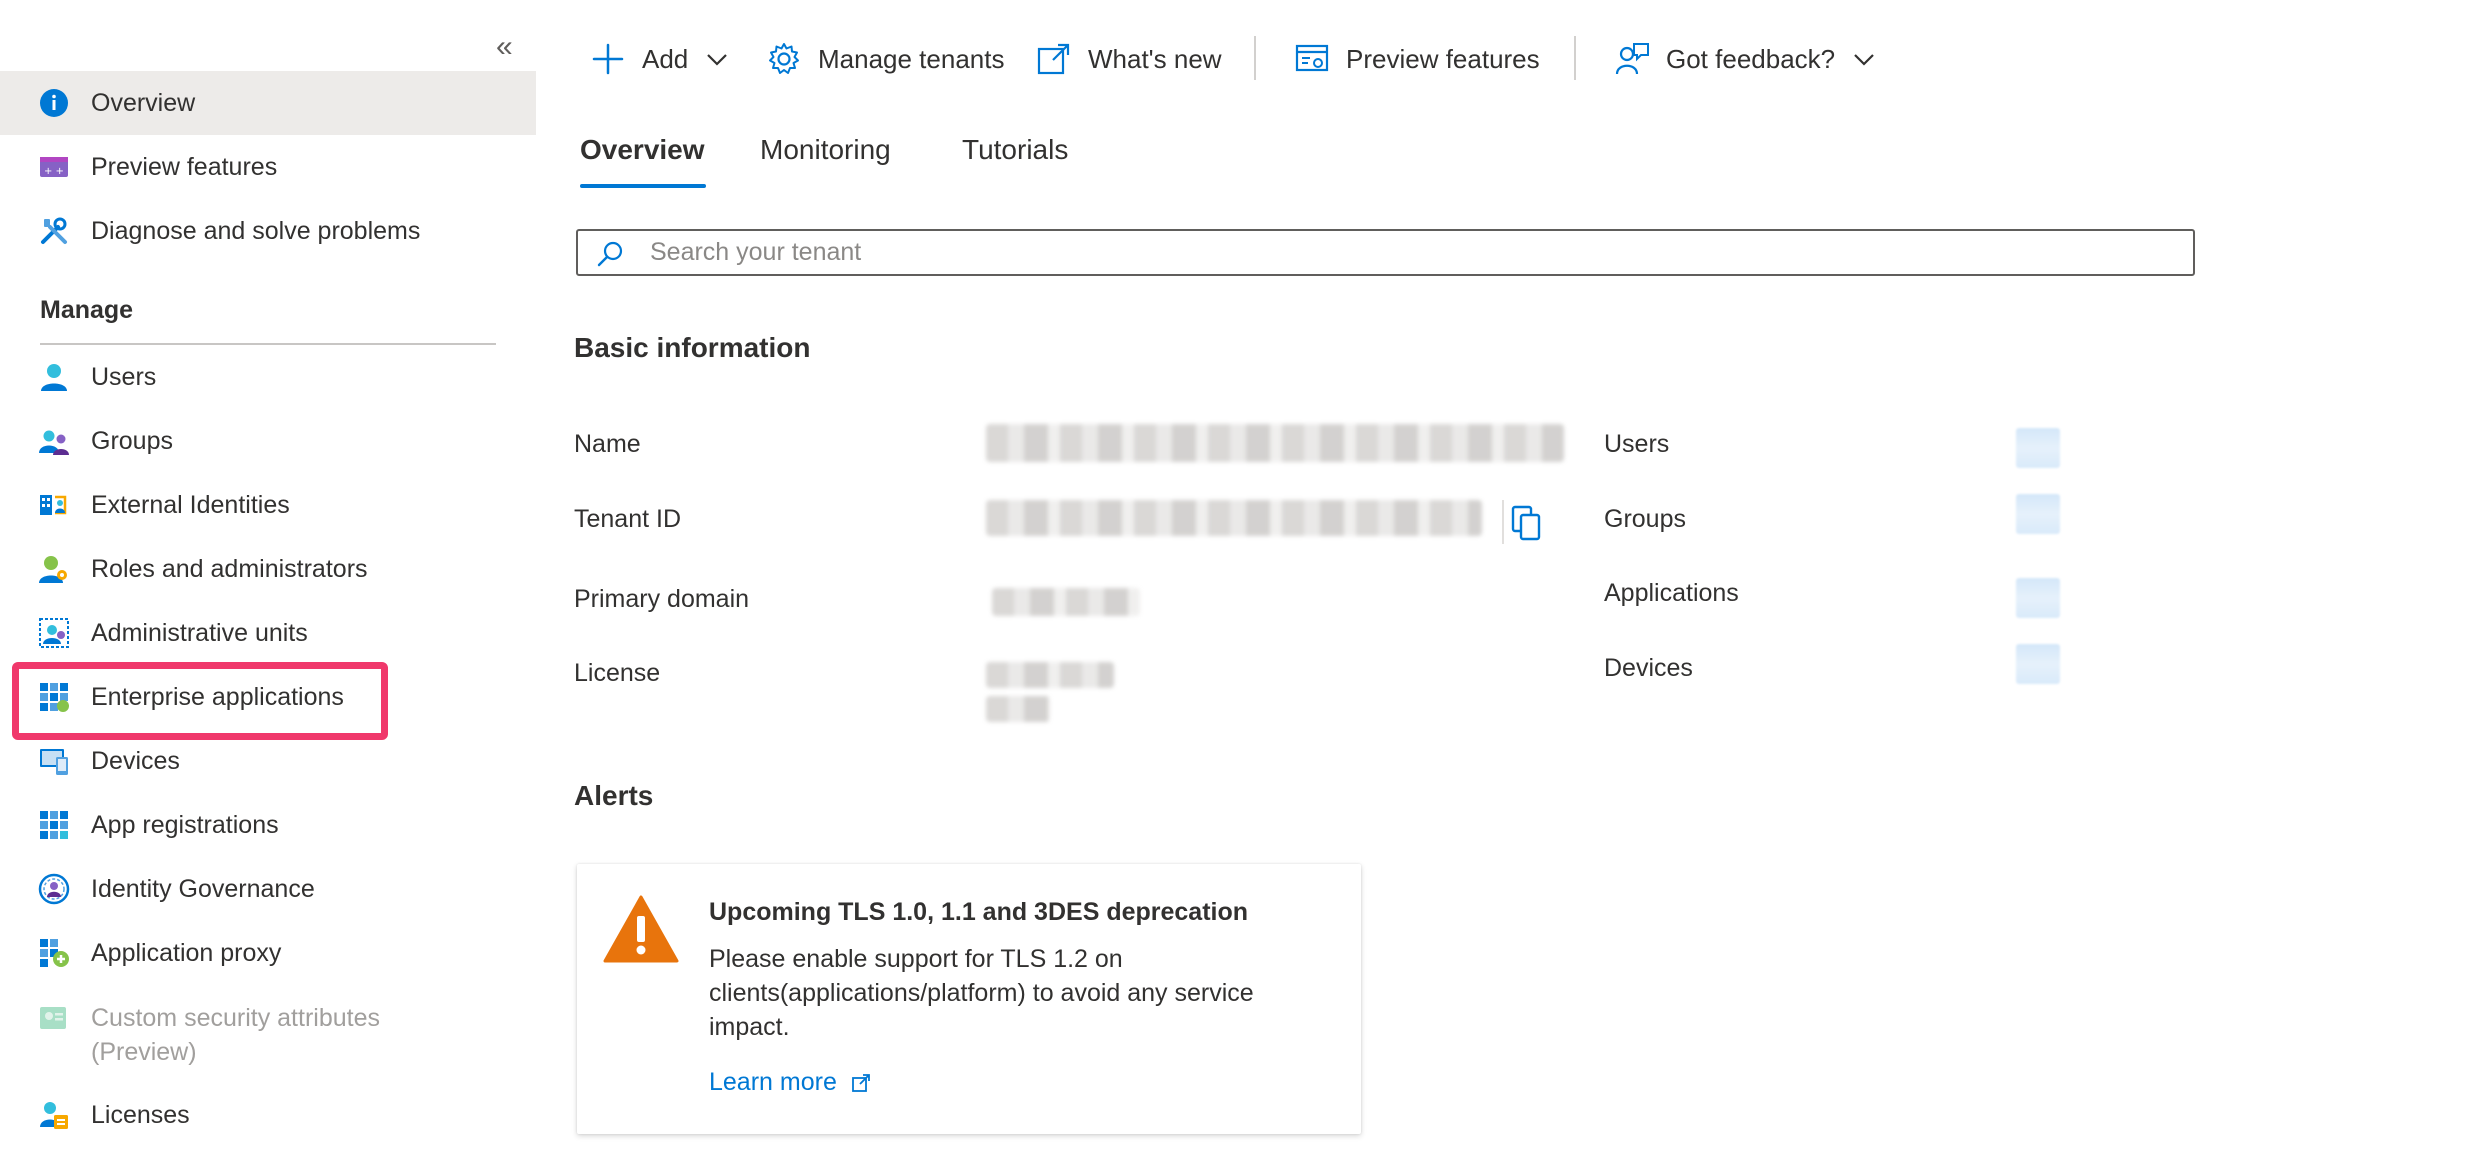 This screenshot has height=1170, width=2468. Describe the element at coordinates (2038, 664) in the screenshot. I see `devices-count-redacted` at that location.